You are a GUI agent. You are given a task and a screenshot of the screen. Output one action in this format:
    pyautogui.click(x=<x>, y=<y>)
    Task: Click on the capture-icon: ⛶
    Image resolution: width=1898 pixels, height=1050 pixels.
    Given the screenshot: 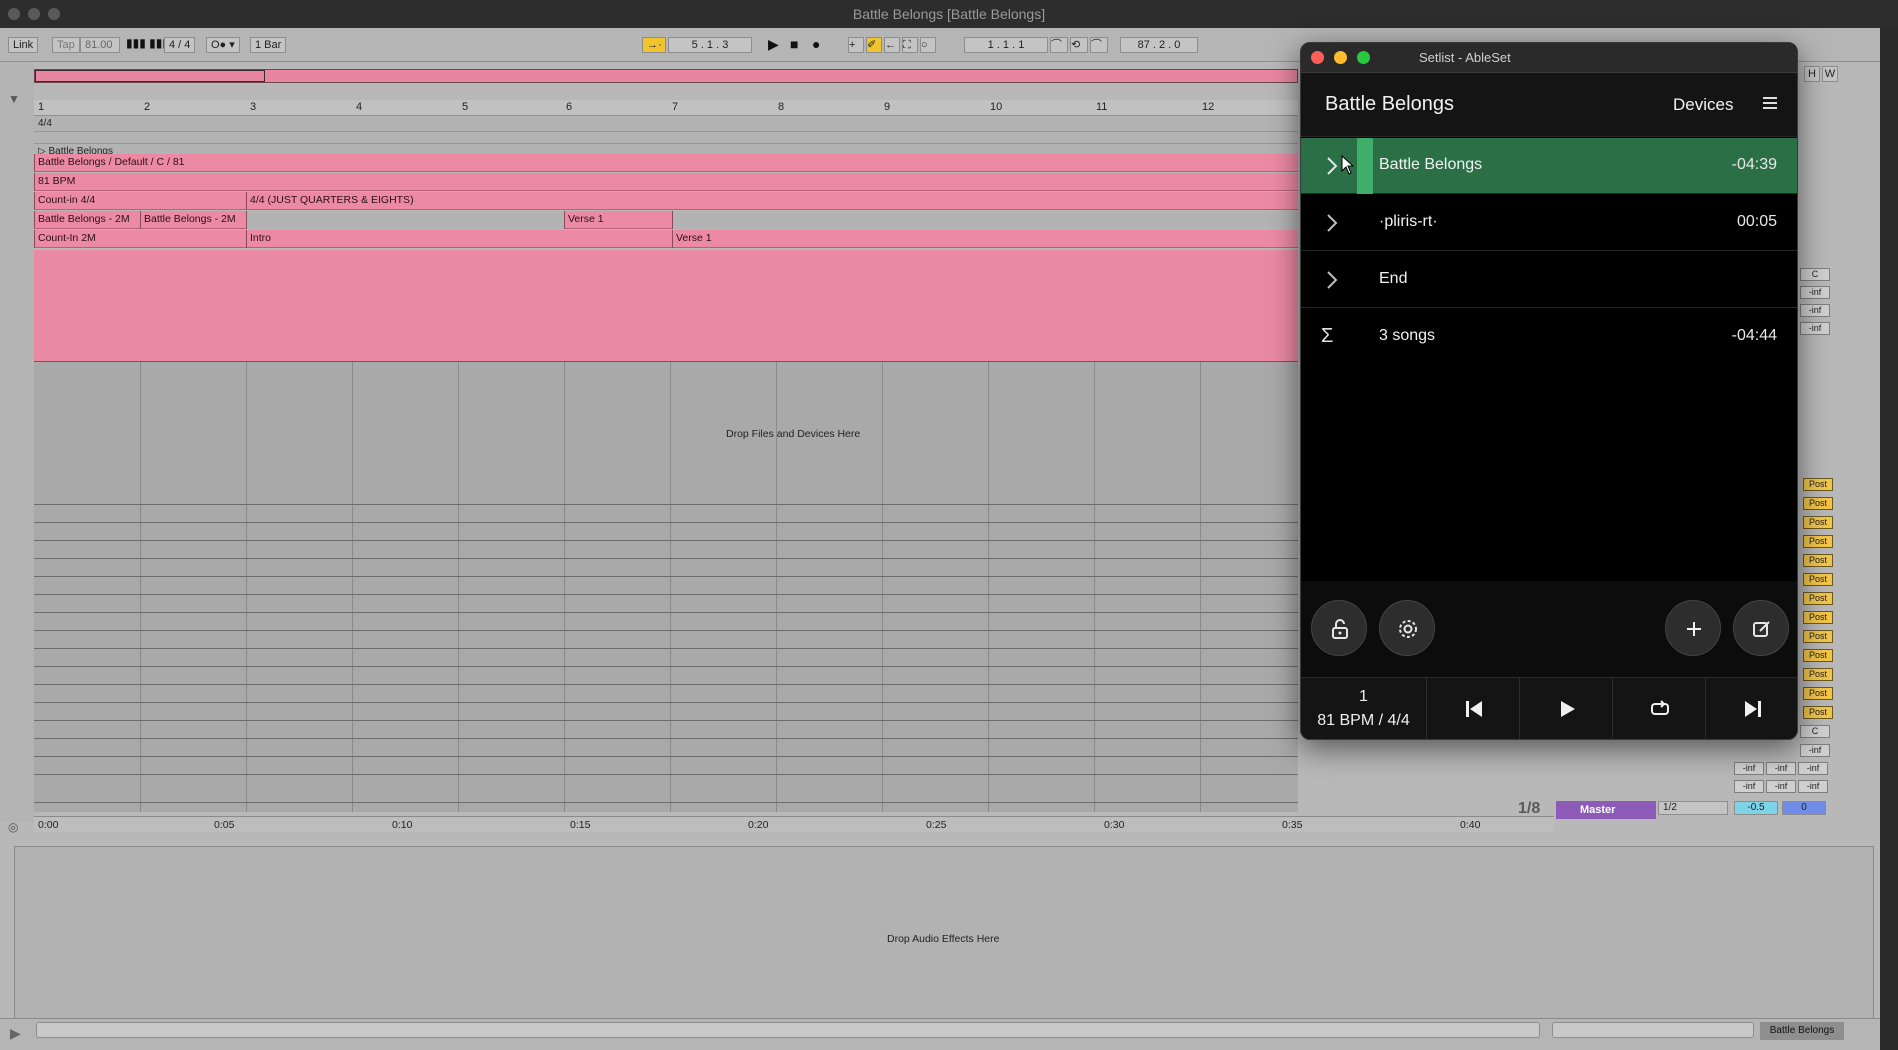 What is the action you would take?
    pyautogui.click(x=910, y=45)
    